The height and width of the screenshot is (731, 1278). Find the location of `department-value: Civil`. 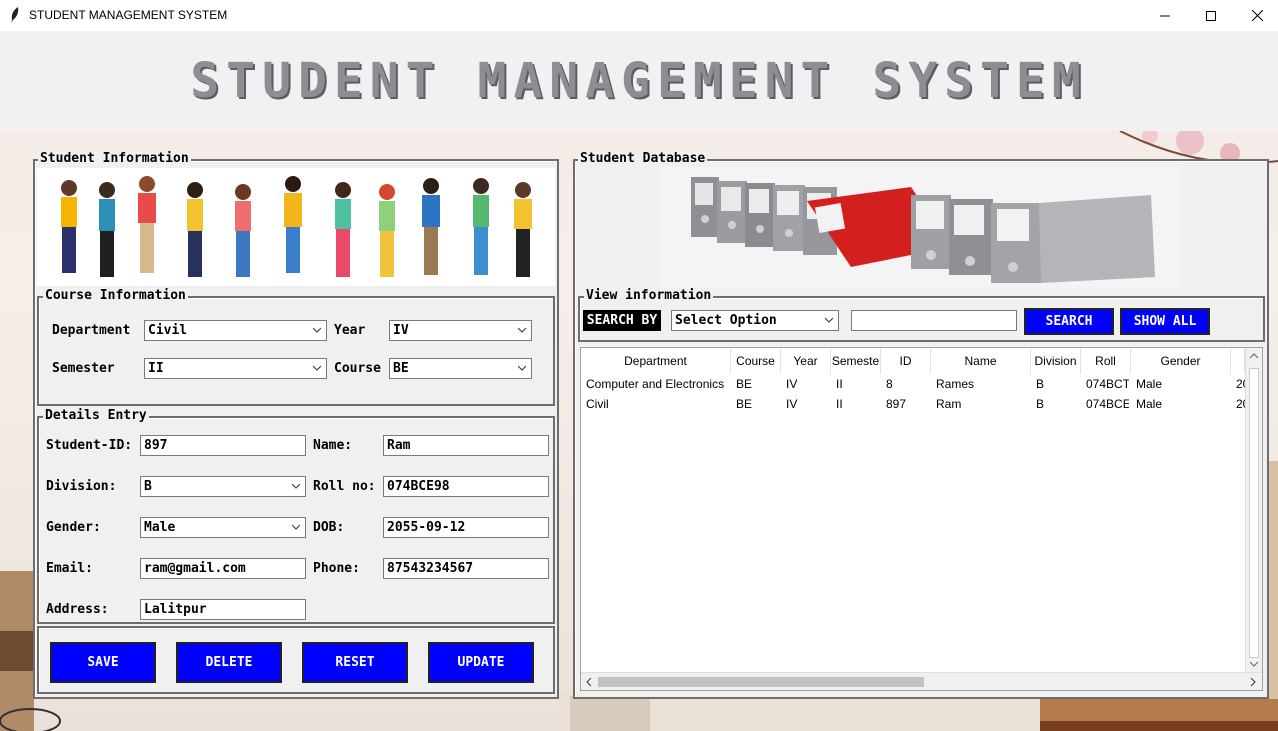

department-value: Civil is located at coordinates (168, 330).